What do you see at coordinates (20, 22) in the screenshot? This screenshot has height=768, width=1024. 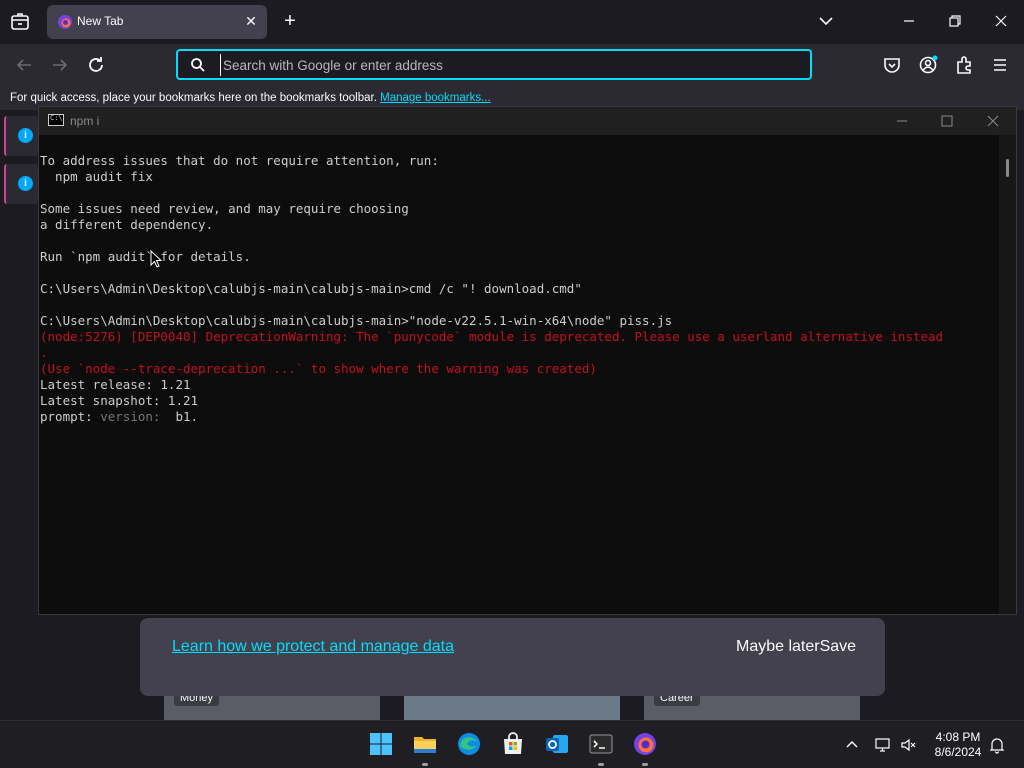 I see `firefox-view-icon` at bounding box center [20, 22].